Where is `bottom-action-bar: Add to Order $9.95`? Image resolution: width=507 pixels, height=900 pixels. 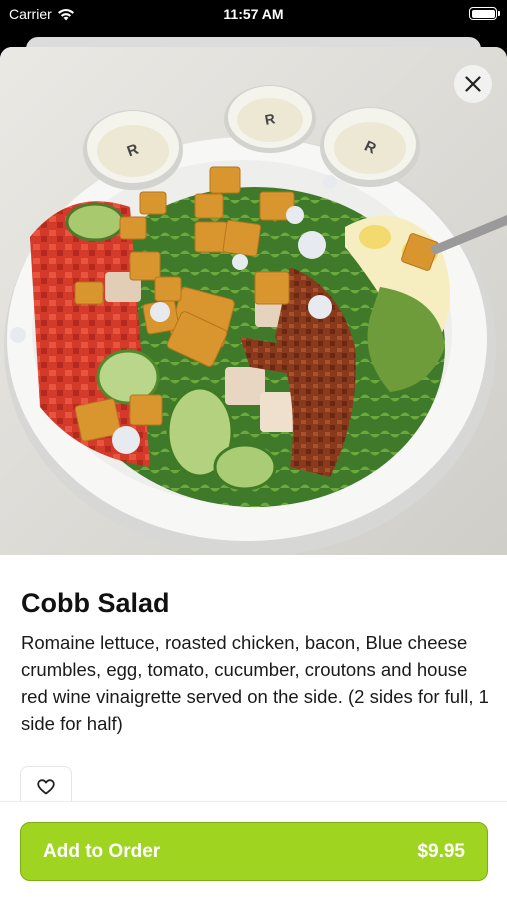 bottom-action-bar: Add to Order $9.95 is located at coordinates (253, 850).